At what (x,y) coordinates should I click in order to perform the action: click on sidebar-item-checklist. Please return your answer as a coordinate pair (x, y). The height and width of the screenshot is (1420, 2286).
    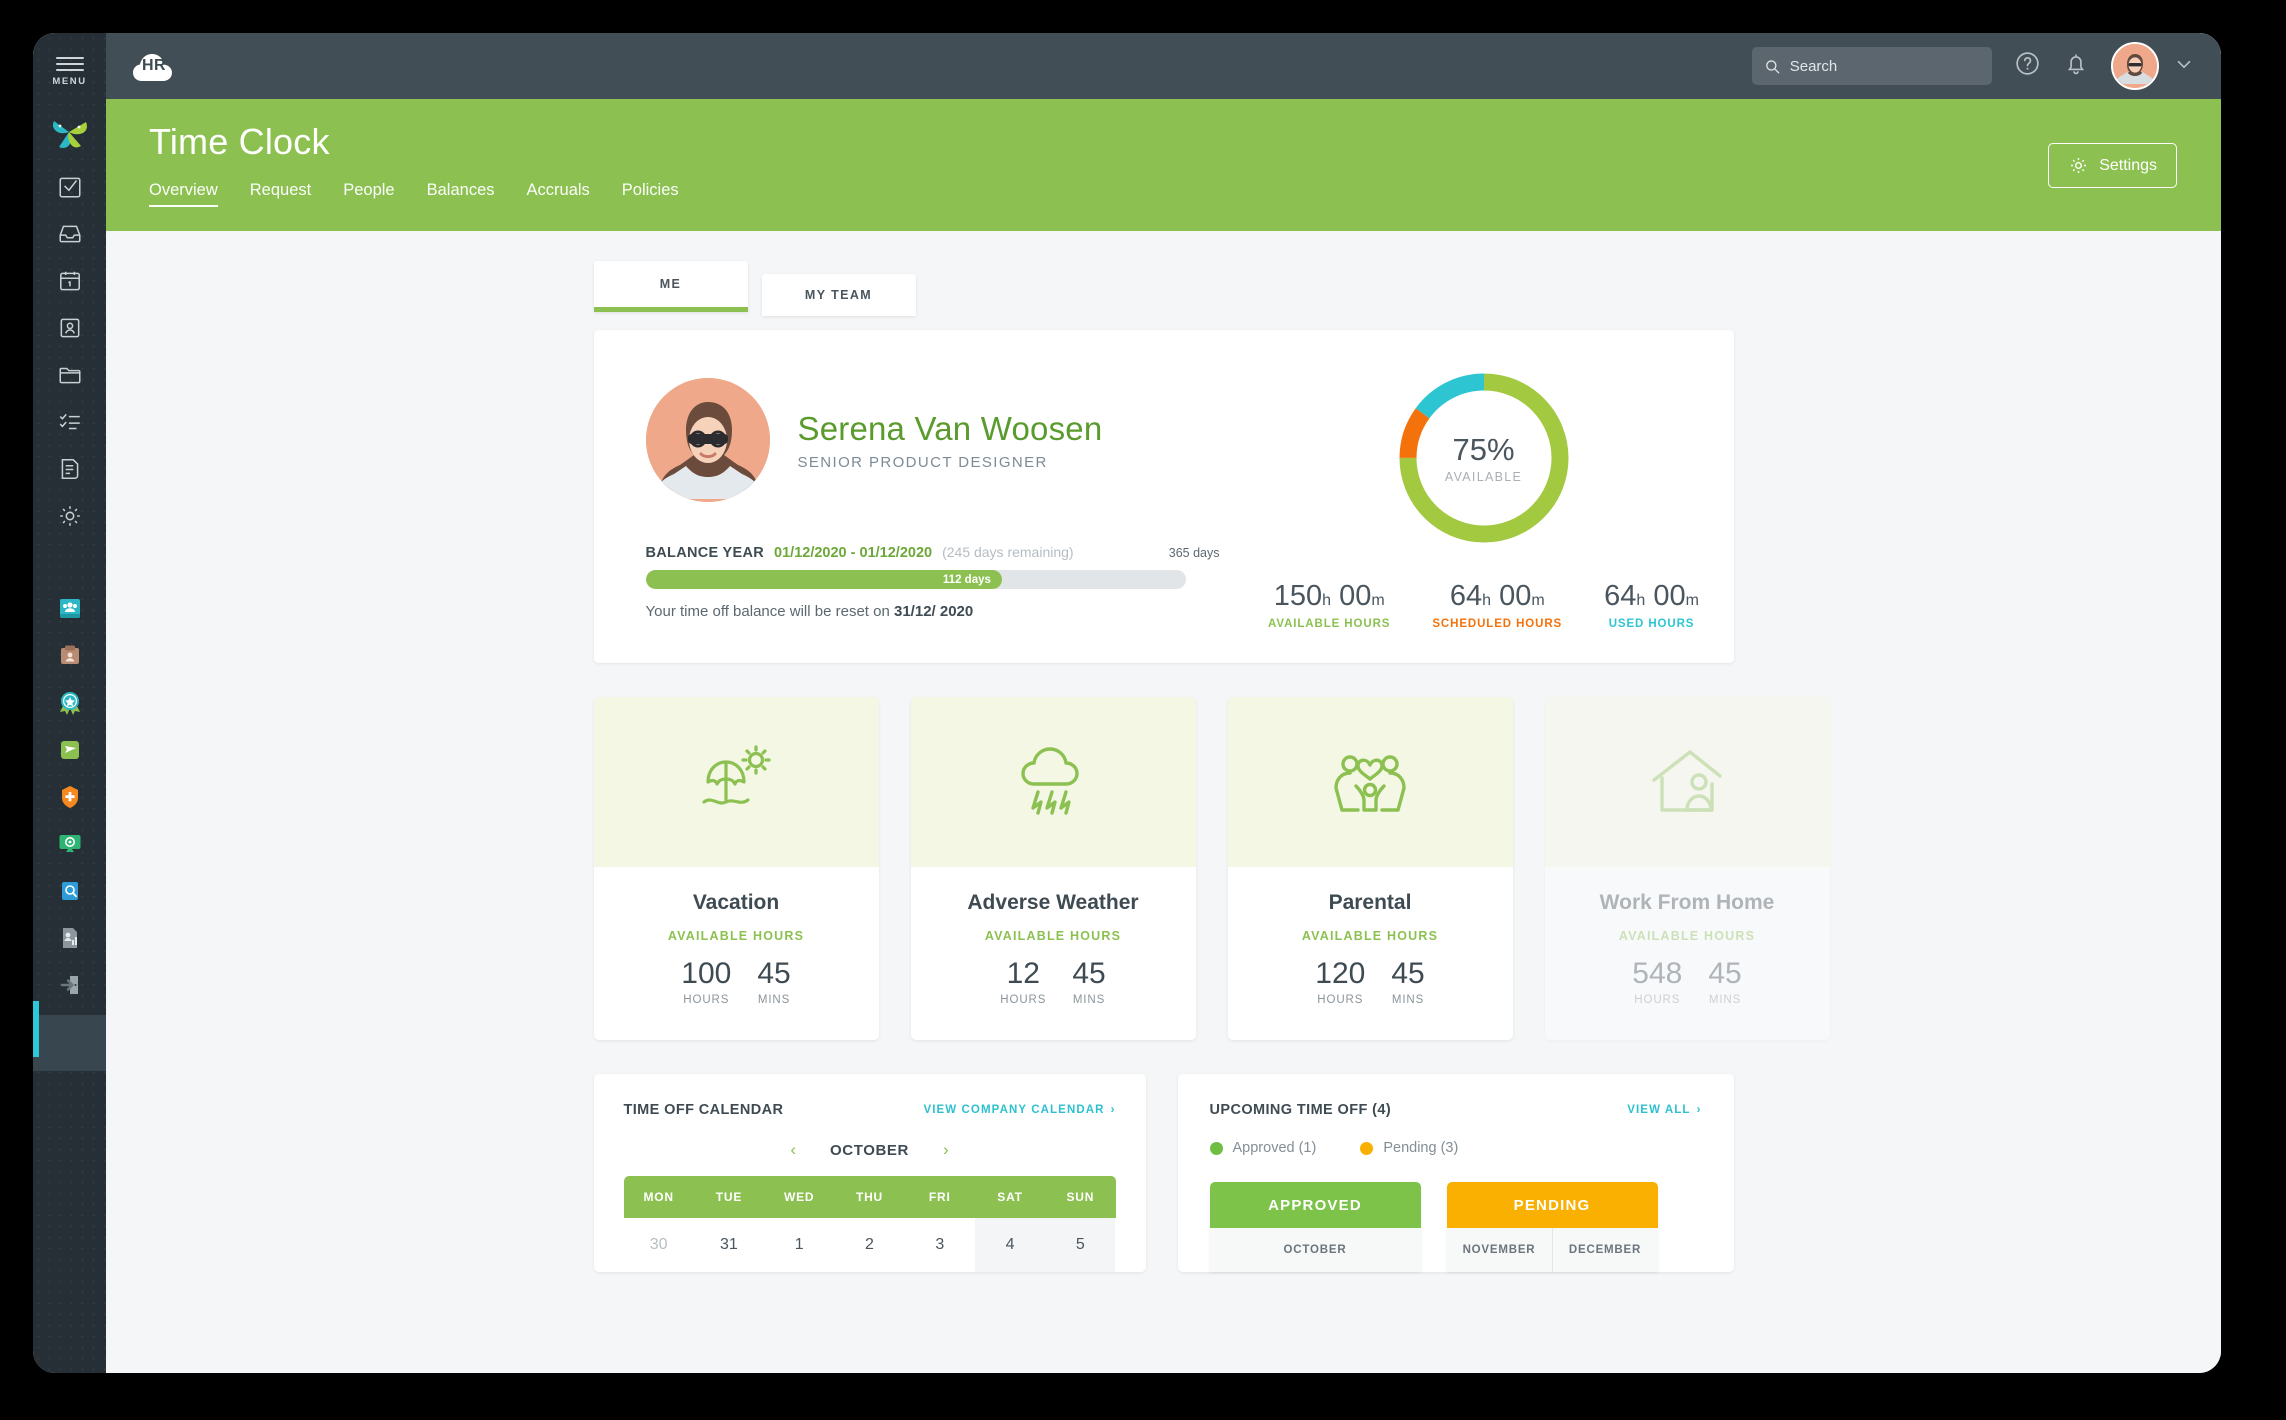
    Looking at the image, I should click on (69, 421).